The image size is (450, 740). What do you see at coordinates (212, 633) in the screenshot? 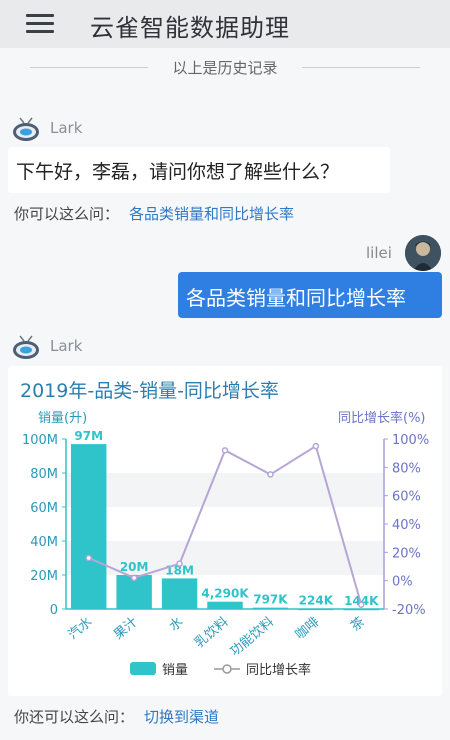
I see `x-tick-label: 乳饮料` at bounding box center [212, 633].